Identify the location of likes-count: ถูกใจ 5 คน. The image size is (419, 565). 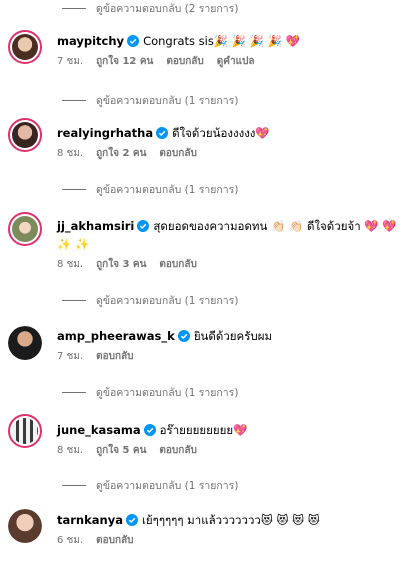
(121, 451).